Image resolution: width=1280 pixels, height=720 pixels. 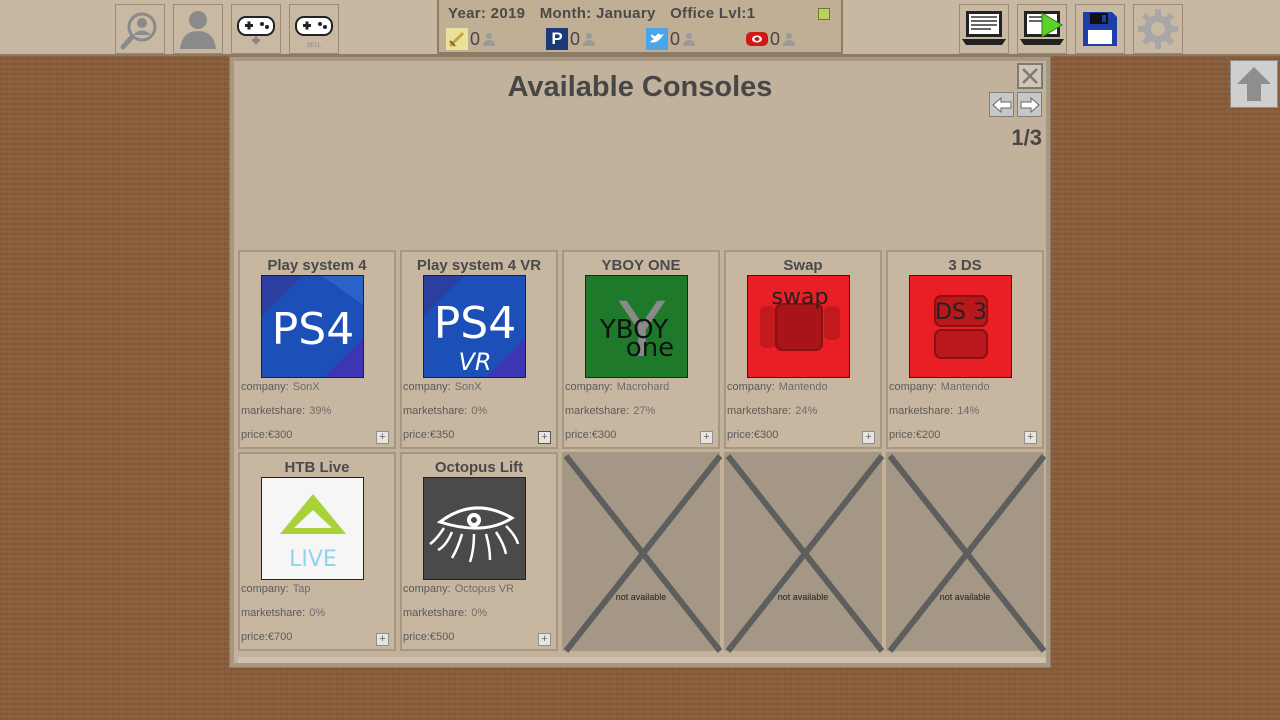 What do you see at coordinates (928, 435) in the screenshot?
I see `price-value: €200` at bounding box center [928, 435].